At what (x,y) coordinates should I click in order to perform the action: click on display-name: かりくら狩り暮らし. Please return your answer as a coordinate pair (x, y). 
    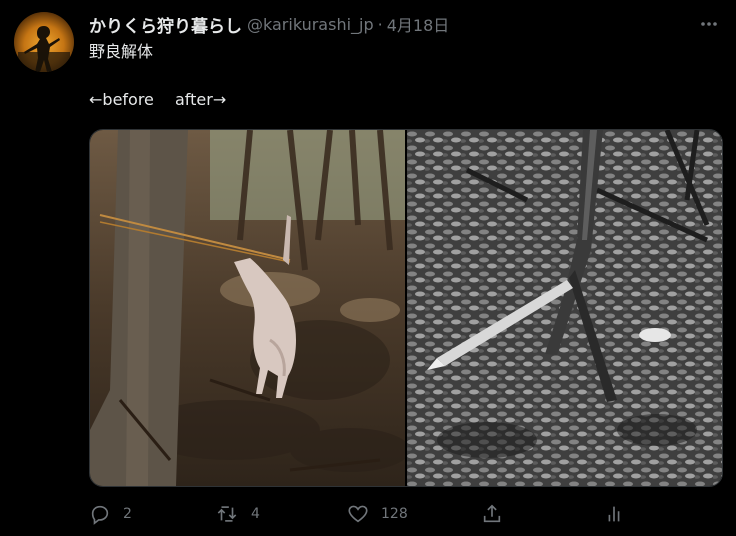
    Looking at the image, I should click on (165, 24).